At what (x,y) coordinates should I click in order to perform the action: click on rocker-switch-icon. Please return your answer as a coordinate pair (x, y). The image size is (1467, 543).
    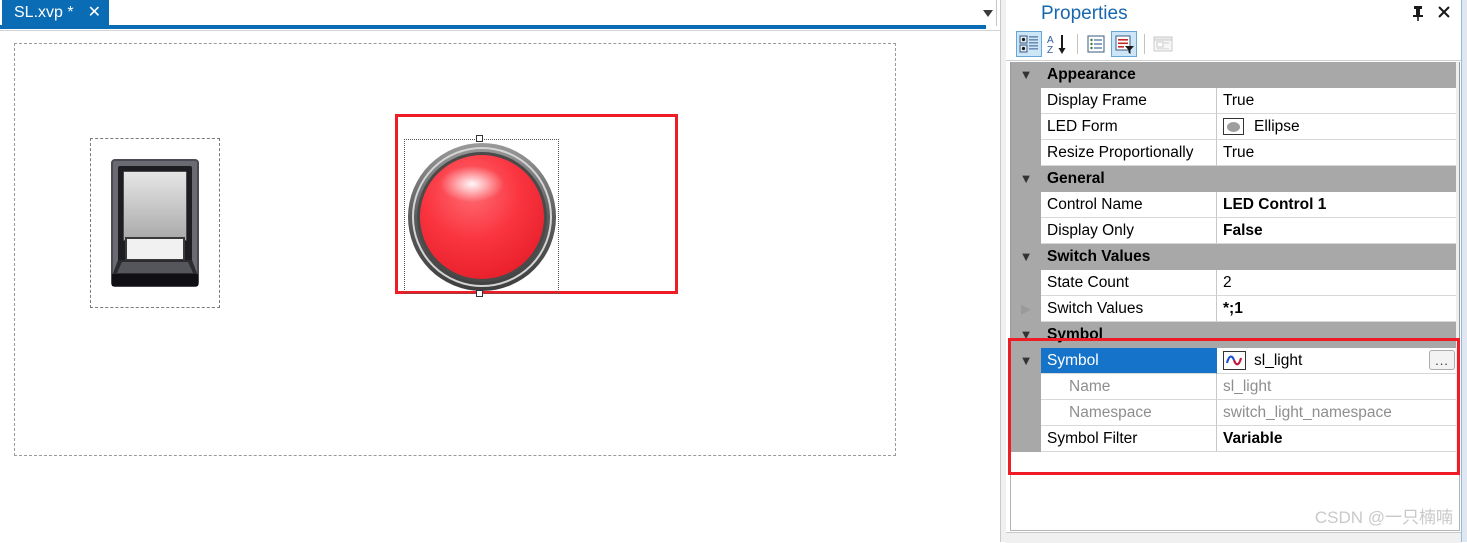
    Looking at the image, I should click on (155, 223).